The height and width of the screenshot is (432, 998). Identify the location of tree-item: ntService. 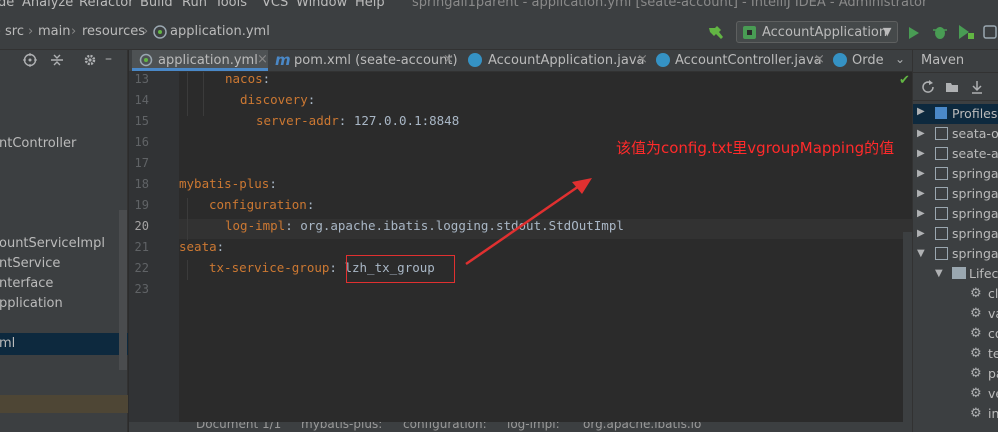
(30, 263).